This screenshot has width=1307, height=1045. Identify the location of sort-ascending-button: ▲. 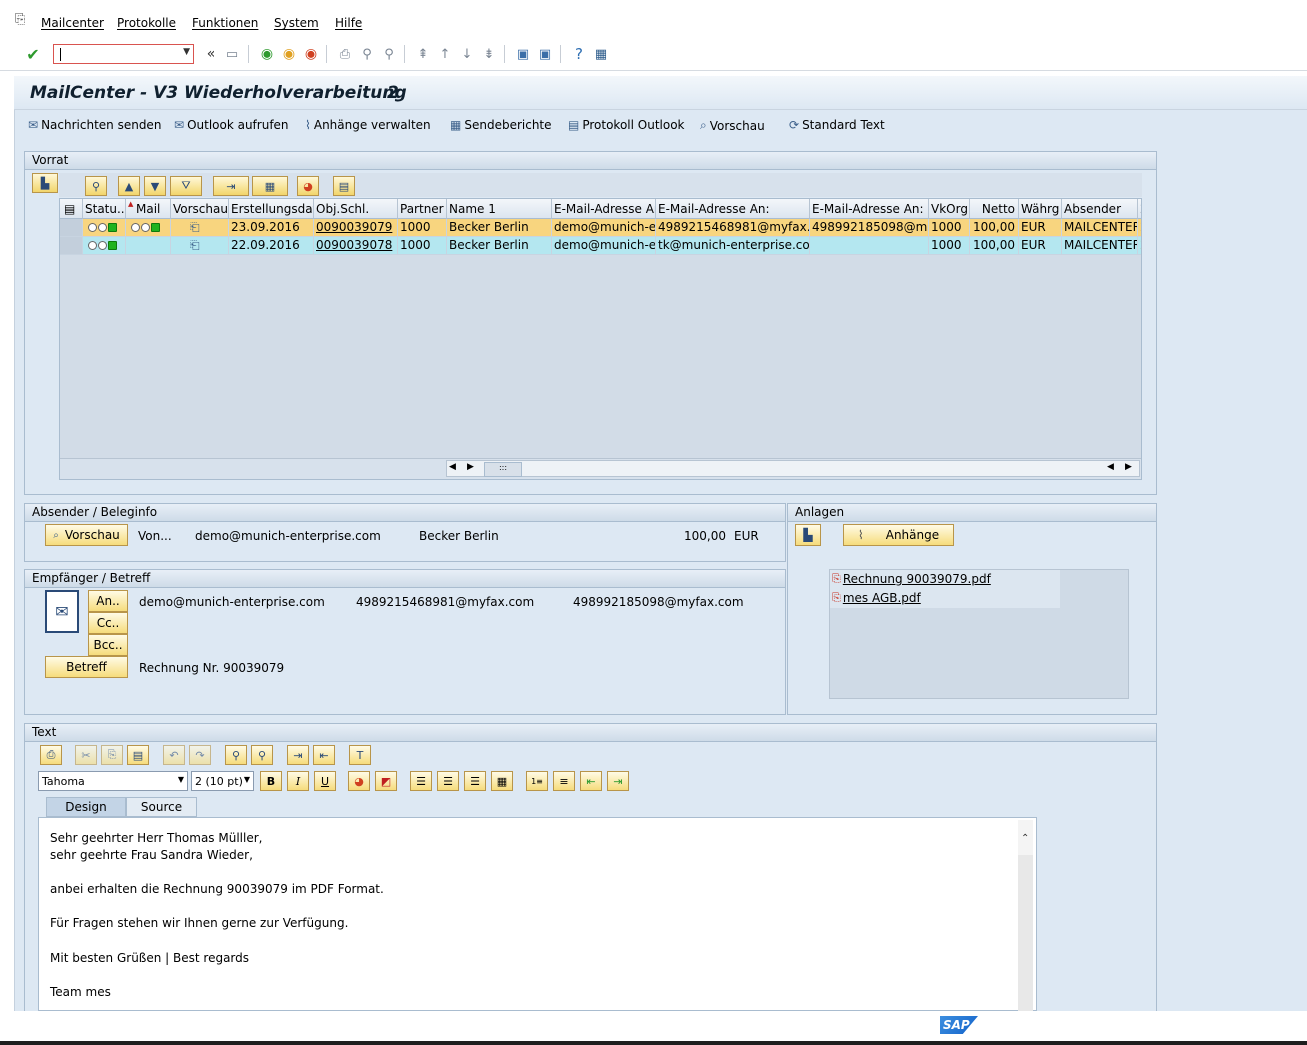
(129, 186).